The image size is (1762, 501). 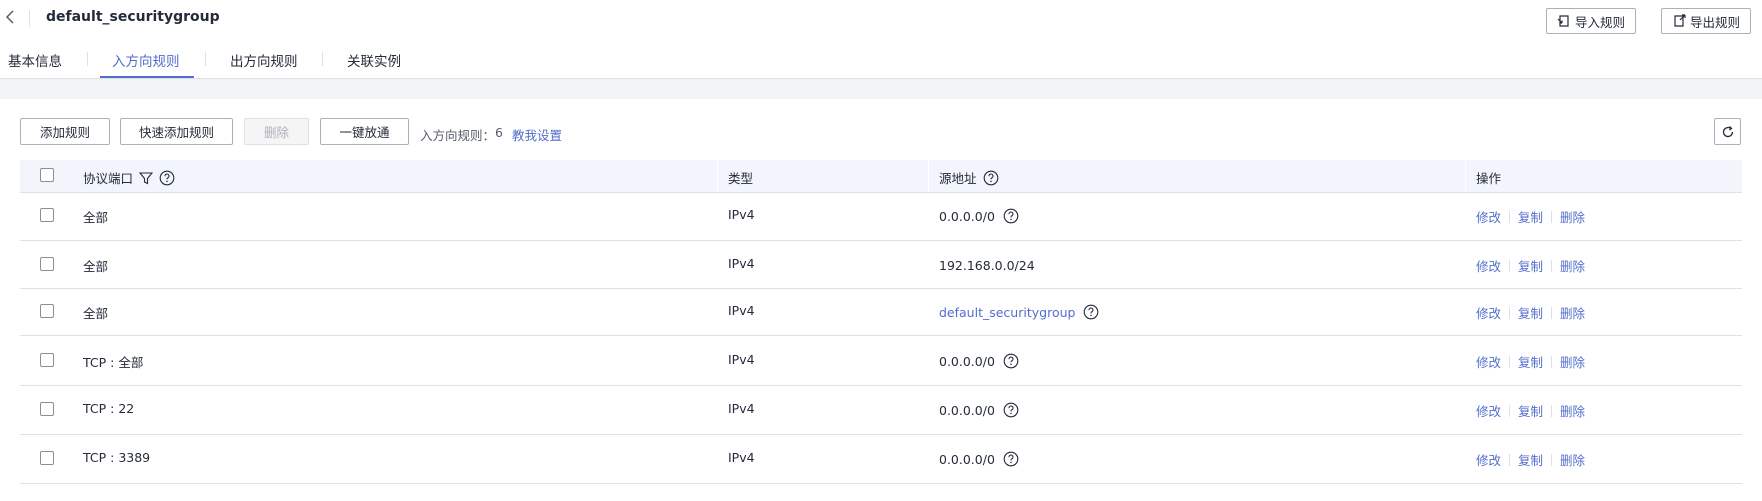 I want to click on source-cell: default_securitygroup, so click(x=1019, y=312).